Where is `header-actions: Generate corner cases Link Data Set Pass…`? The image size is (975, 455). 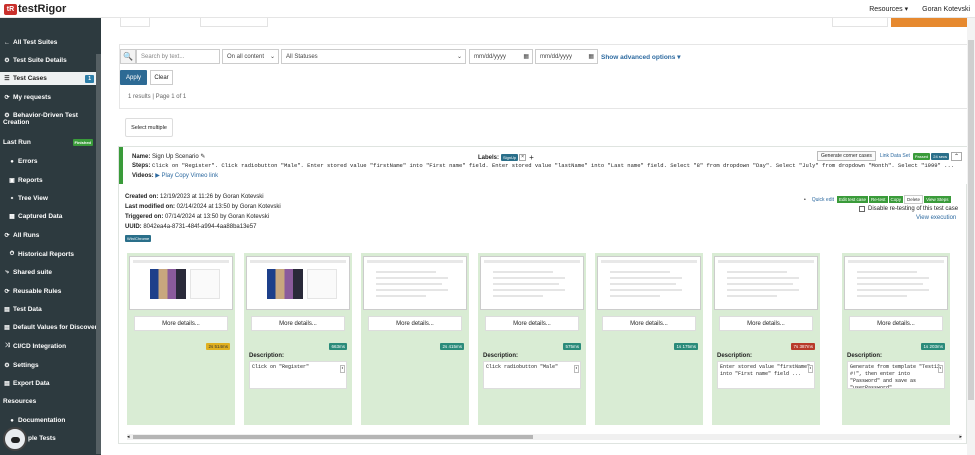 header-actions: Generate corner cases Link Data Set Pass… is located at coordinates (890, 156).